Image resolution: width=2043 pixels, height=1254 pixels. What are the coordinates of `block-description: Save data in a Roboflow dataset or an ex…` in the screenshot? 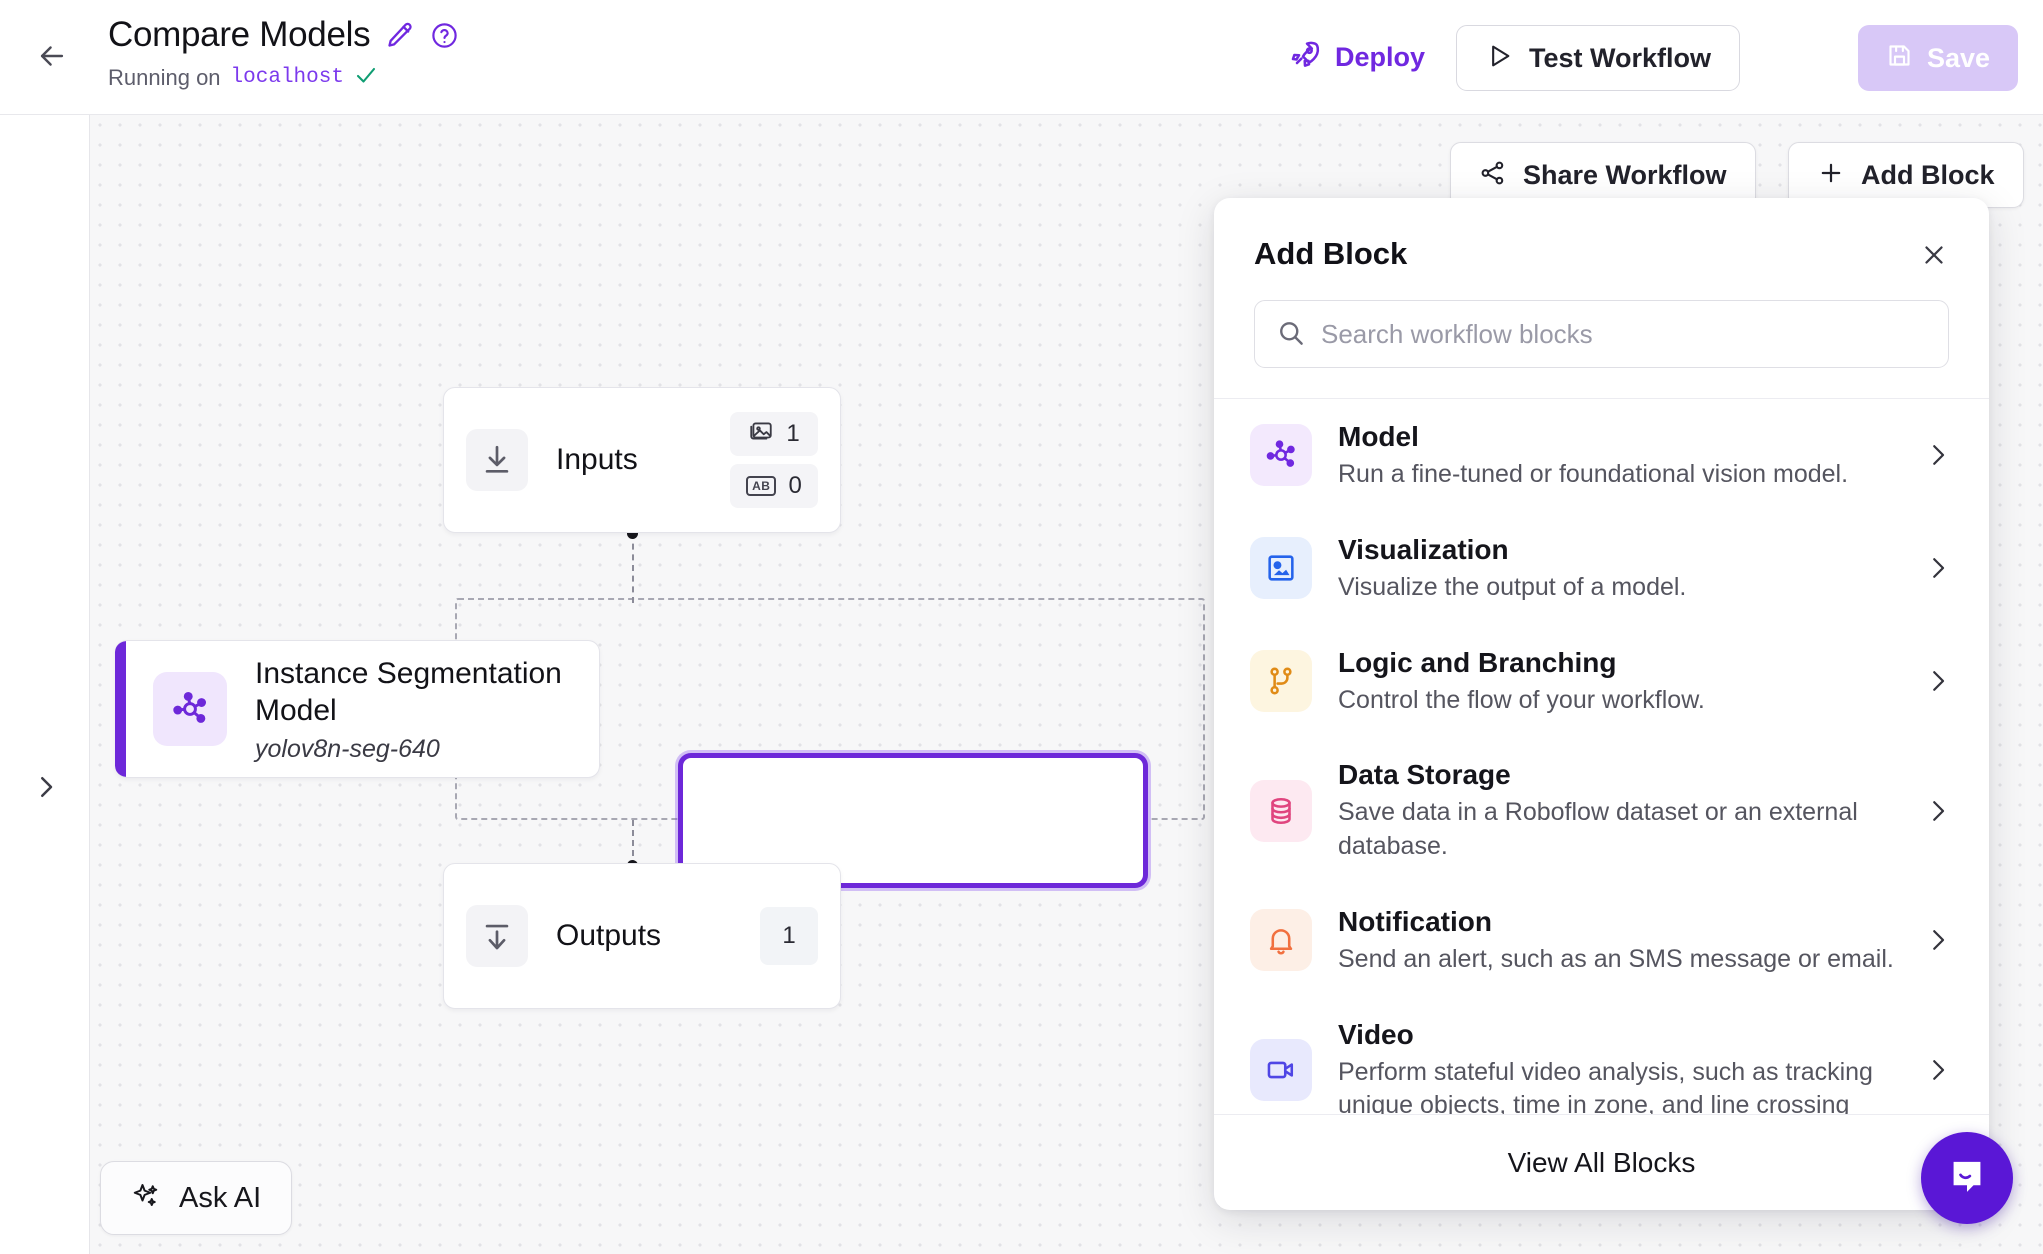 It's located at (1598, 829).